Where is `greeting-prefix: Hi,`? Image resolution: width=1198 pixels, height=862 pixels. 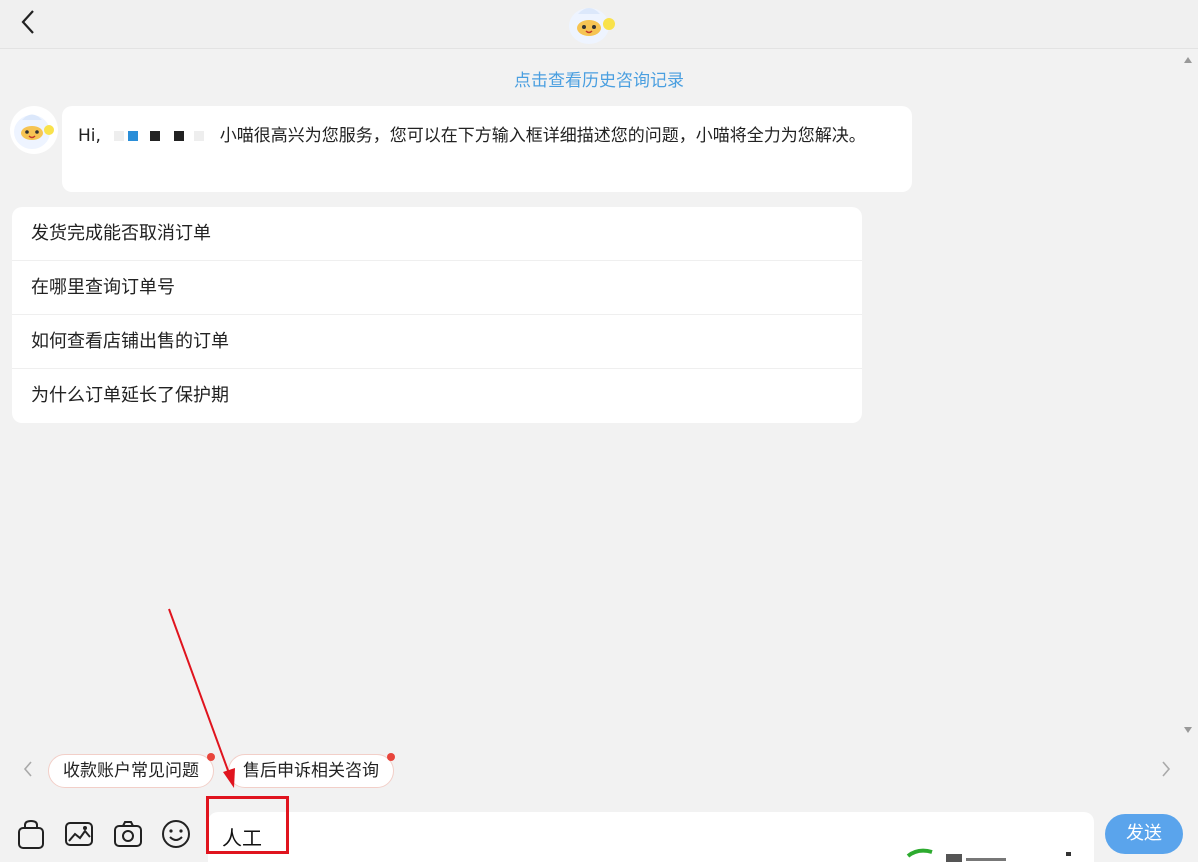 greeting-prefix: Hi, is located at coordinates (89, 136).